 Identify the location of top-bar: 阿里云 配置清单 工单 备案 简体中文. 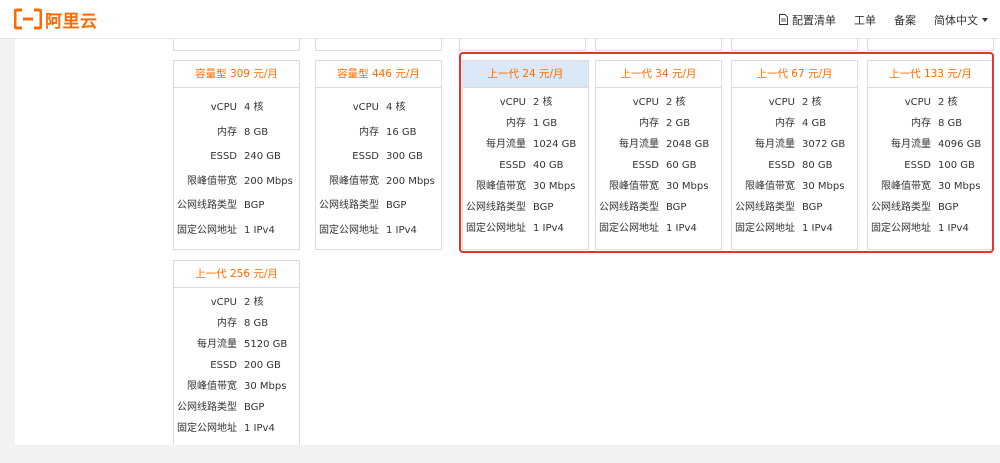
(500, 19).